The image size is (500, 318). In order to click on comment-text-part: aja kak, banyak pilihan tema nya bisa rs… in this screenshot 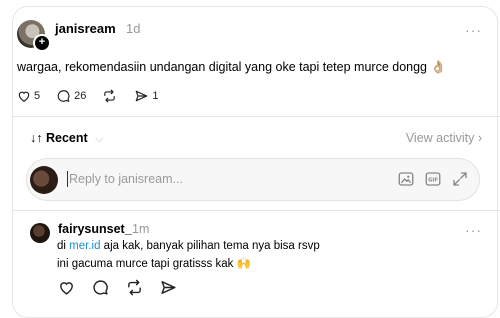, I will do `click(210, 246)`.